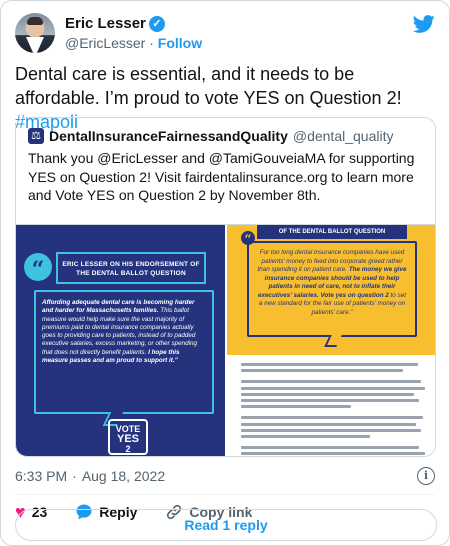  What do you see at coordinates (226, 525) in the screenshot?
I see `read-replies-button: Read 1 reply` at bounding box center [226, 525].